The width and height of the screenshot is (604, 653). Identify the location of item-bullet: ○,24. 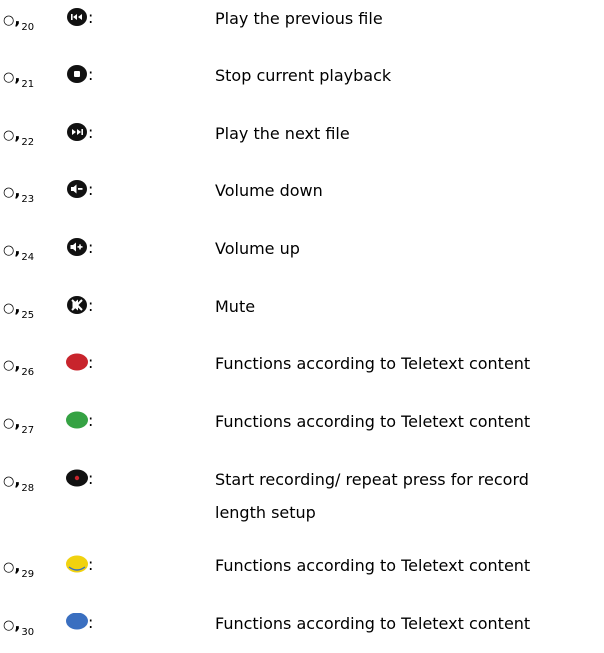
(19, 251).